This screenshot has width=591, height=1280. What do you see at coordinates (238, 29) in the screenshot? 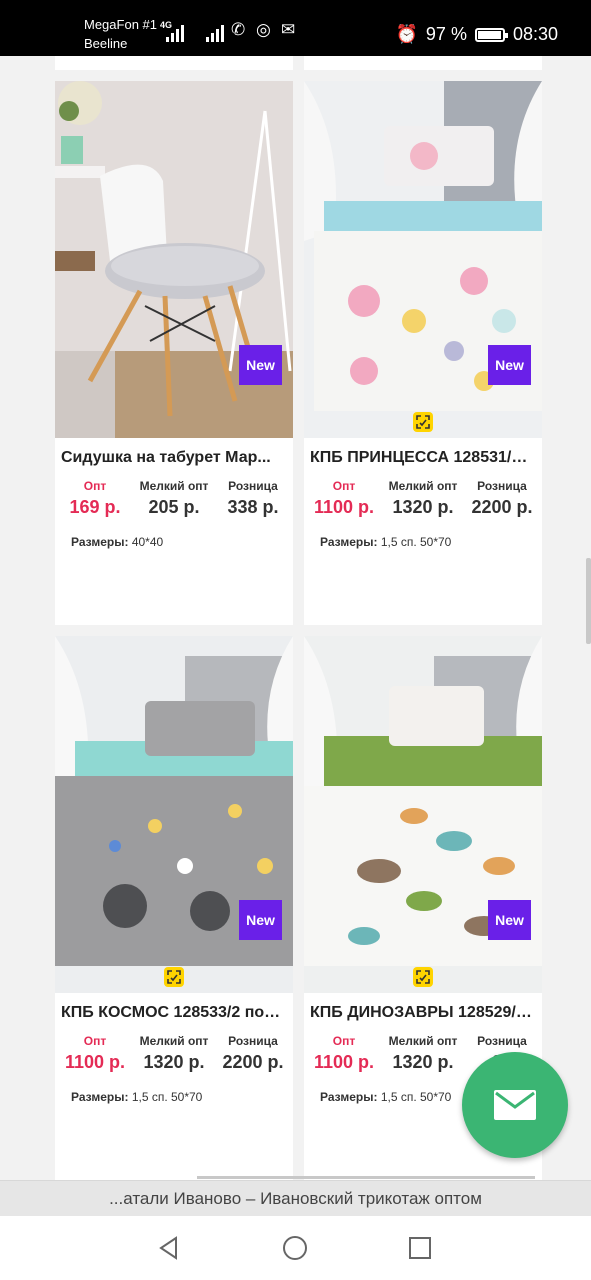
I see `viber-icon: ✆` at bounding box center [238, 29].